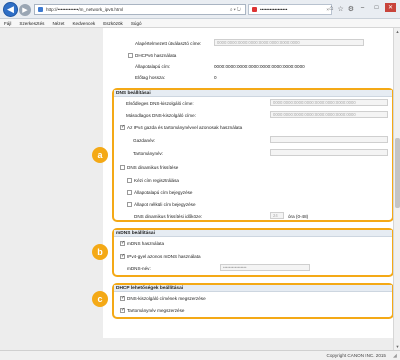 The height and width of the screenshot is (360, 400). What do you see at coordinates (83, 23) in the screenshot?
I see `menu-favorites: Kedvencek` at bounding box center [83, 23].